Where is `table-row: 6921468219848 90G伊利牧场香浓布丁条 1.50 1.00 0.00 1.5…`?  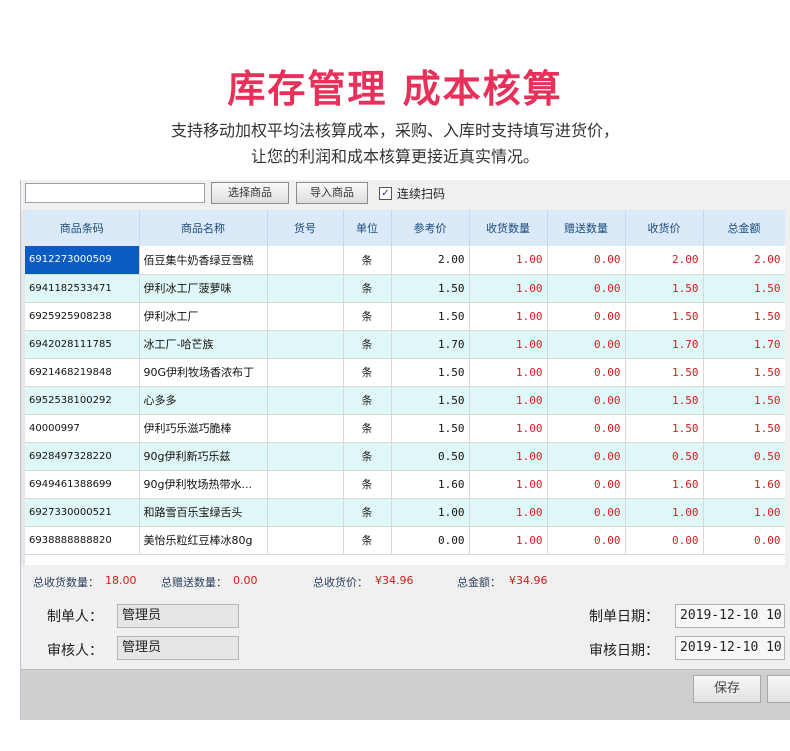 table-row: 6921468219848 90G伊利牧场香浓布丁条 1.50 1.00 0.00 1.5… is located at coordinates (405, 372).